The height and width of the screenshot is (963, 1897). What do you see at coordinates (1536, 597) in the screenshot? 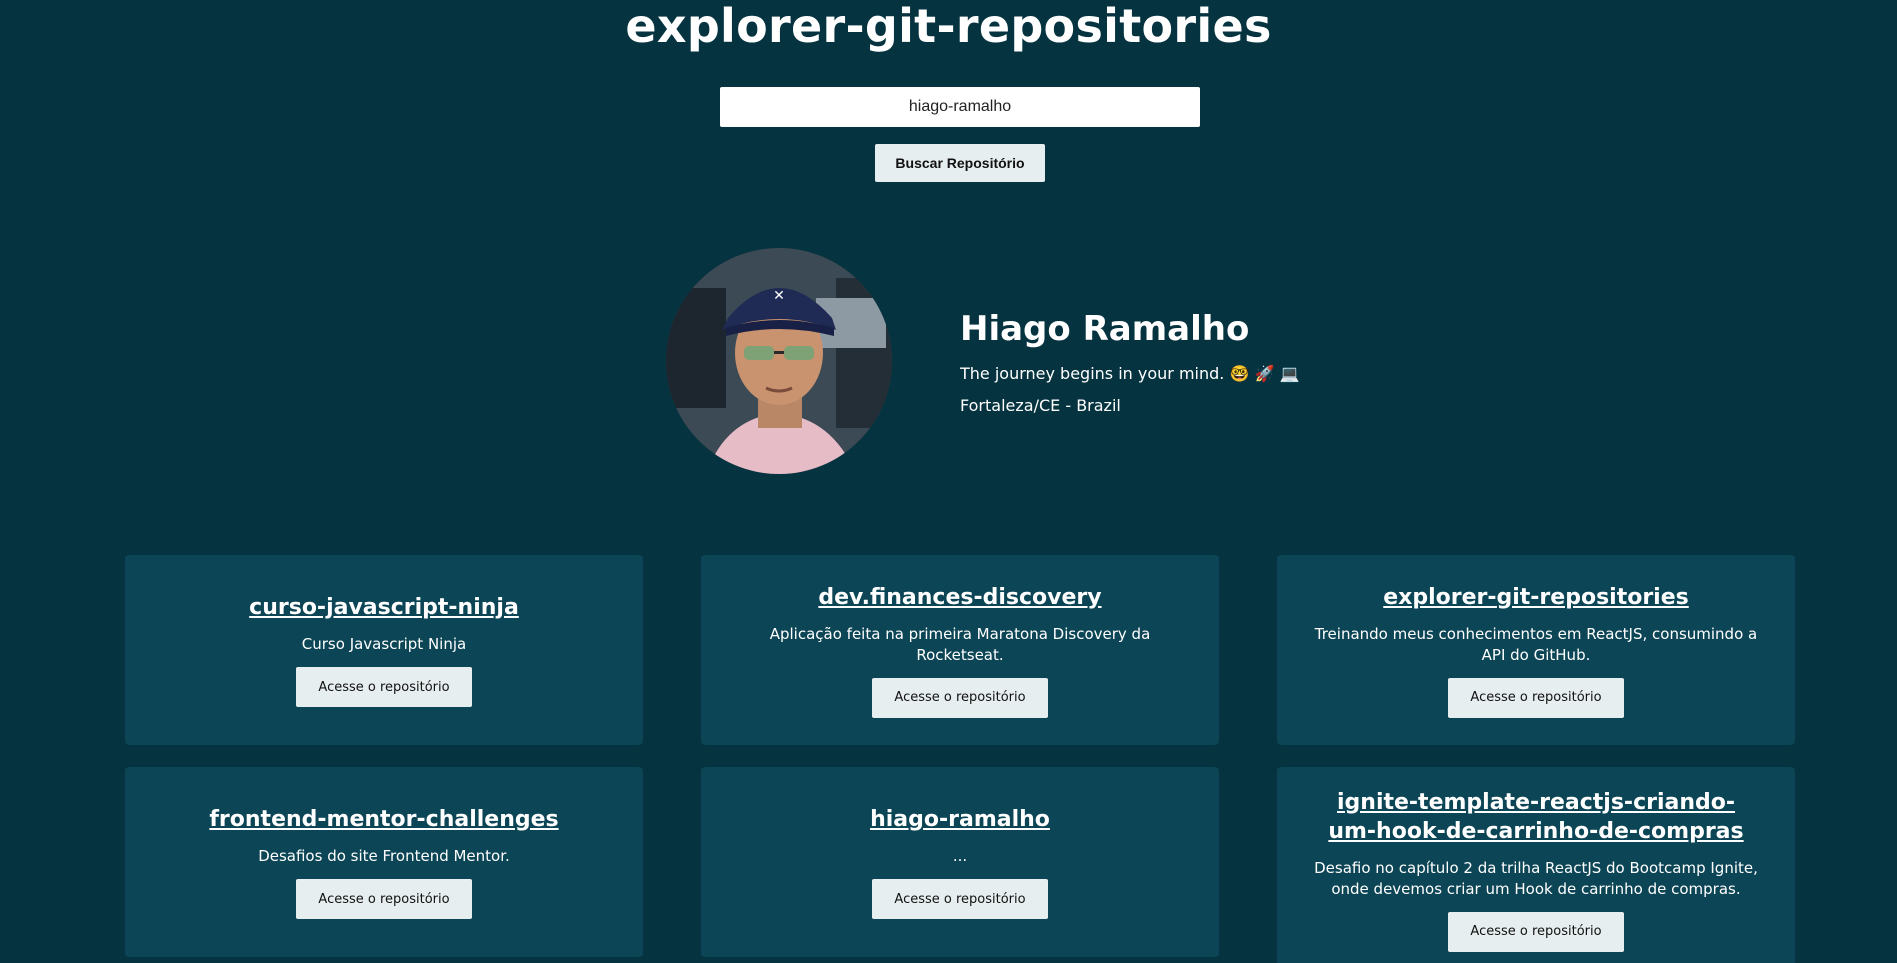
I see `repo-title-link: explorer-git-repositories` at bounding box center [1536, 597].